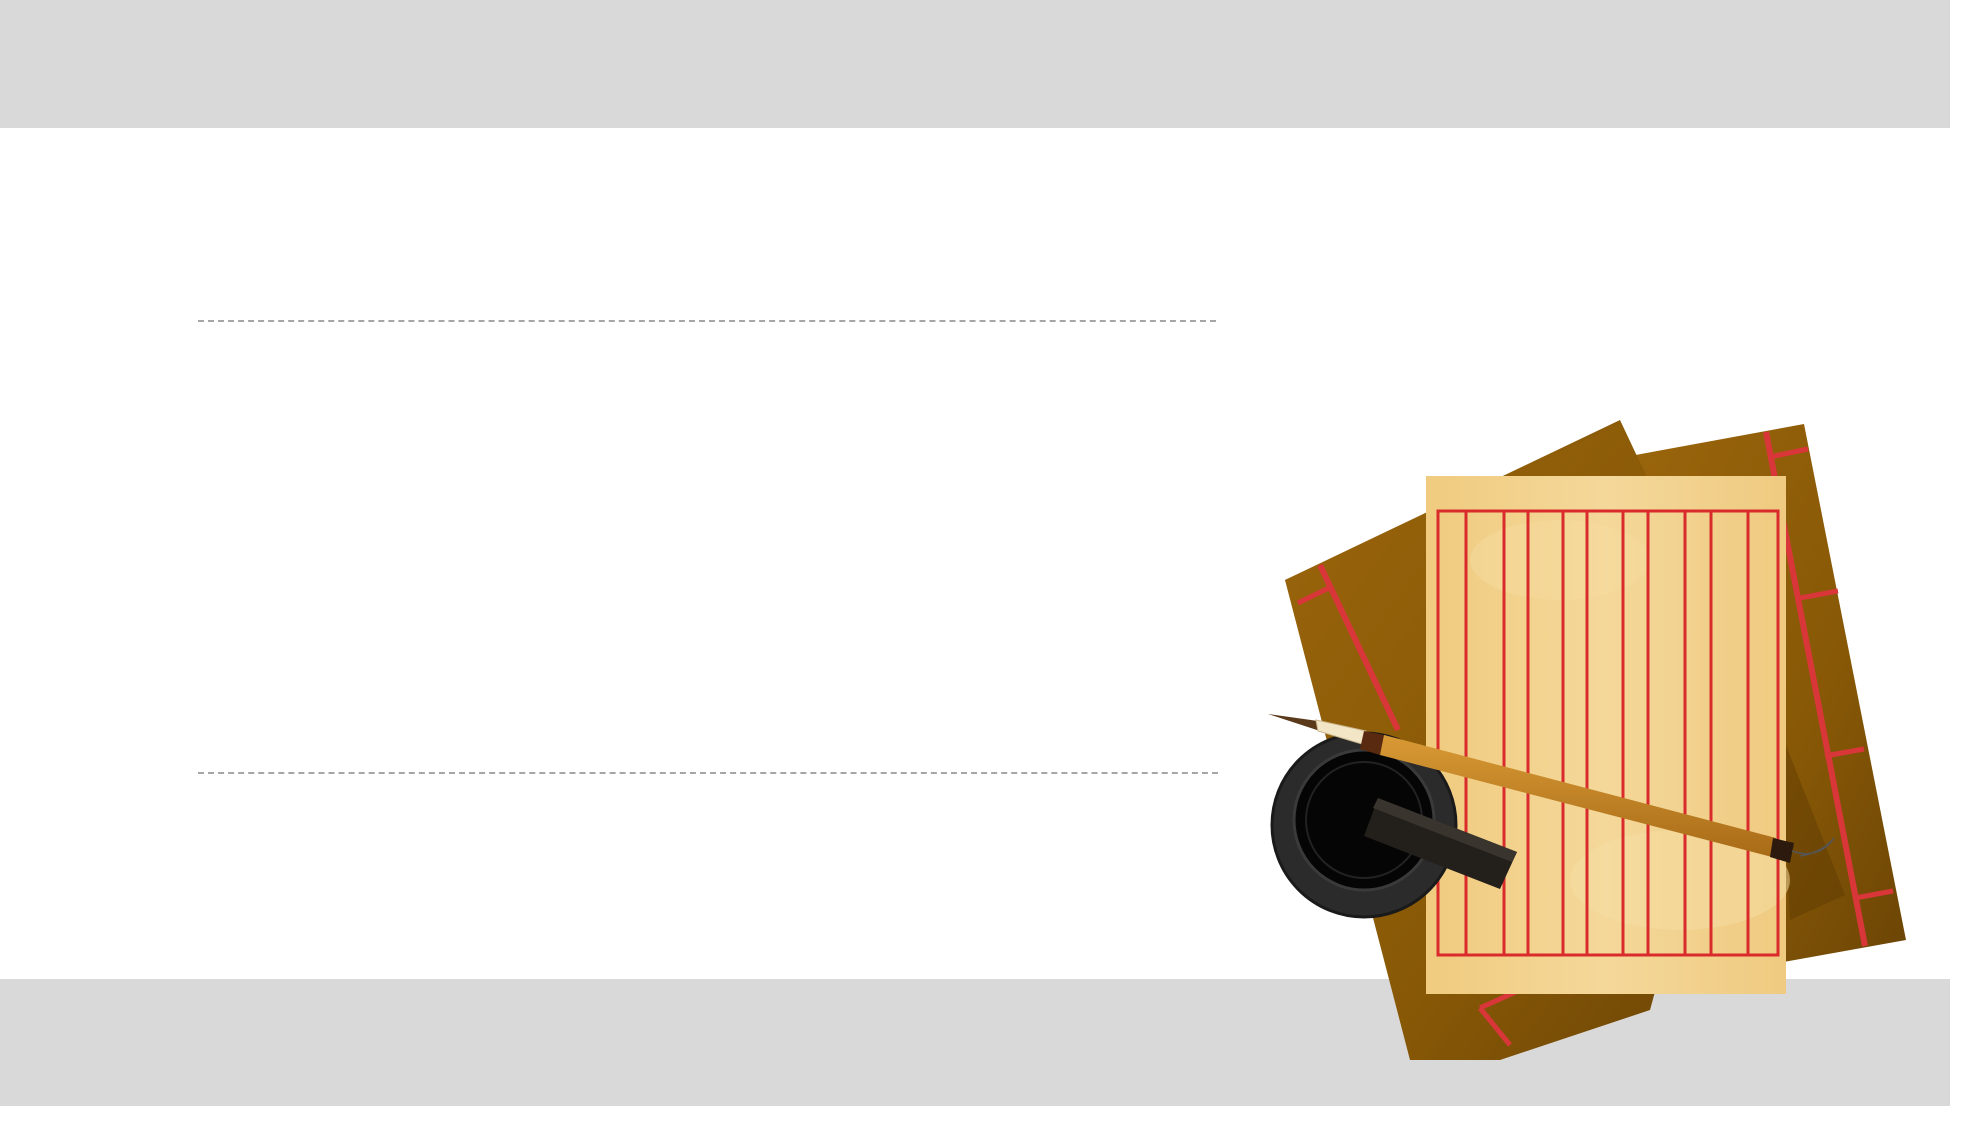  What do you see at coordinates (707, 321) in the screenshot?
I see `top-dashed-divider` at bounding box center [707, 321].